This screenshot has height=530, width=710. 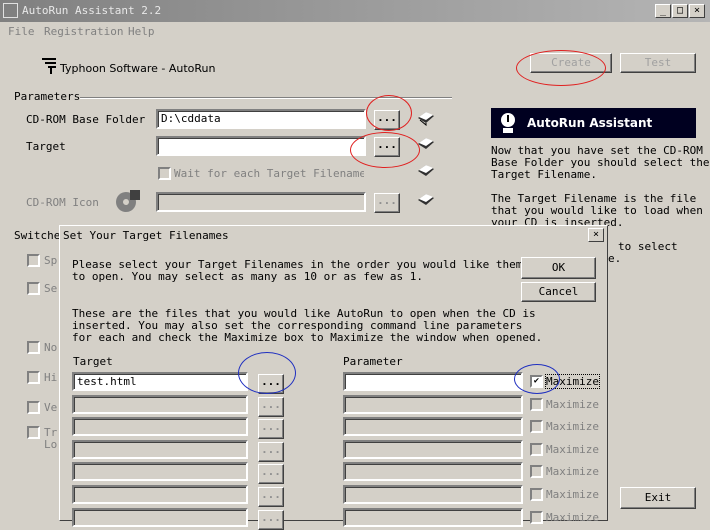 What do you see at coordinates (86, 119) in the screenshot?
I see `base-folder-label: CD-ROM Base Folder` at bounding box center [86, 119].